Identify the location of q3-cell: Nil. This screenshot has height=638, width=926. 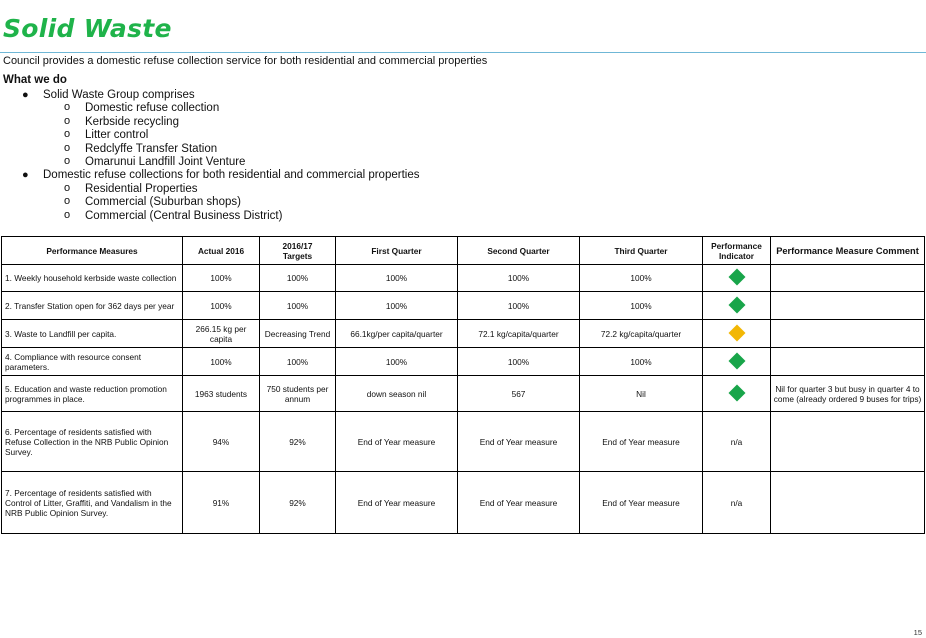
(641, 393).